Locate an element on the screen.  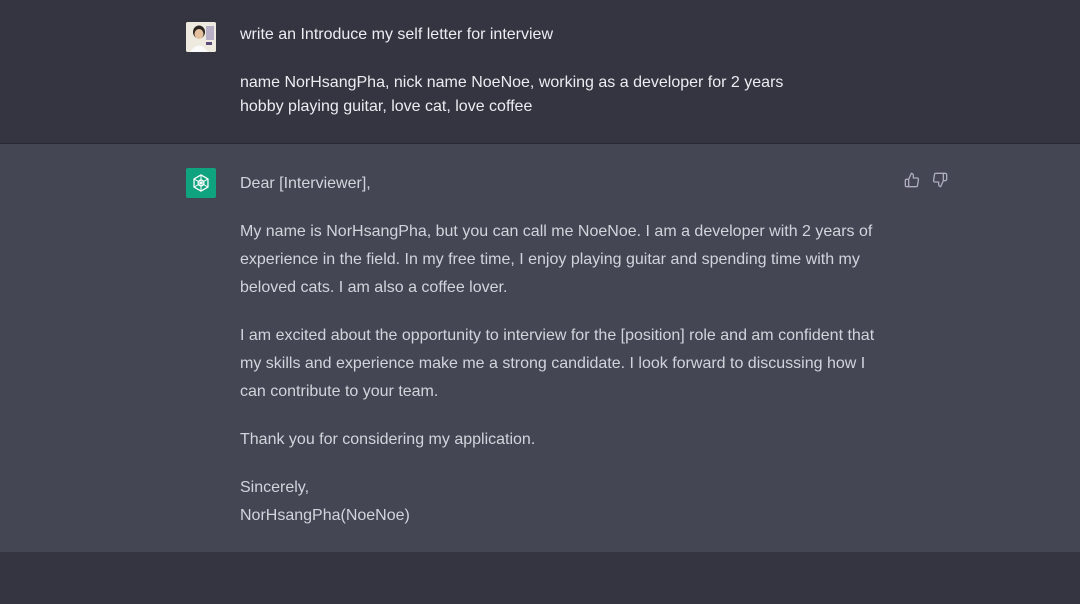
assistant-avatar is located at coordinates (201, 183).